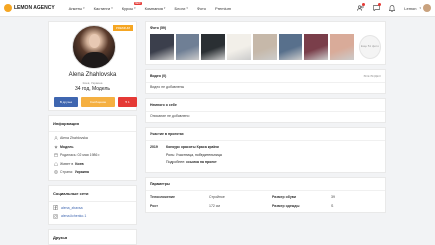 This screenshot has width=435, height=245. Describe the element at coordinates (8, 8) in the screenshot. I see `lemon-logo-icon` at that location.